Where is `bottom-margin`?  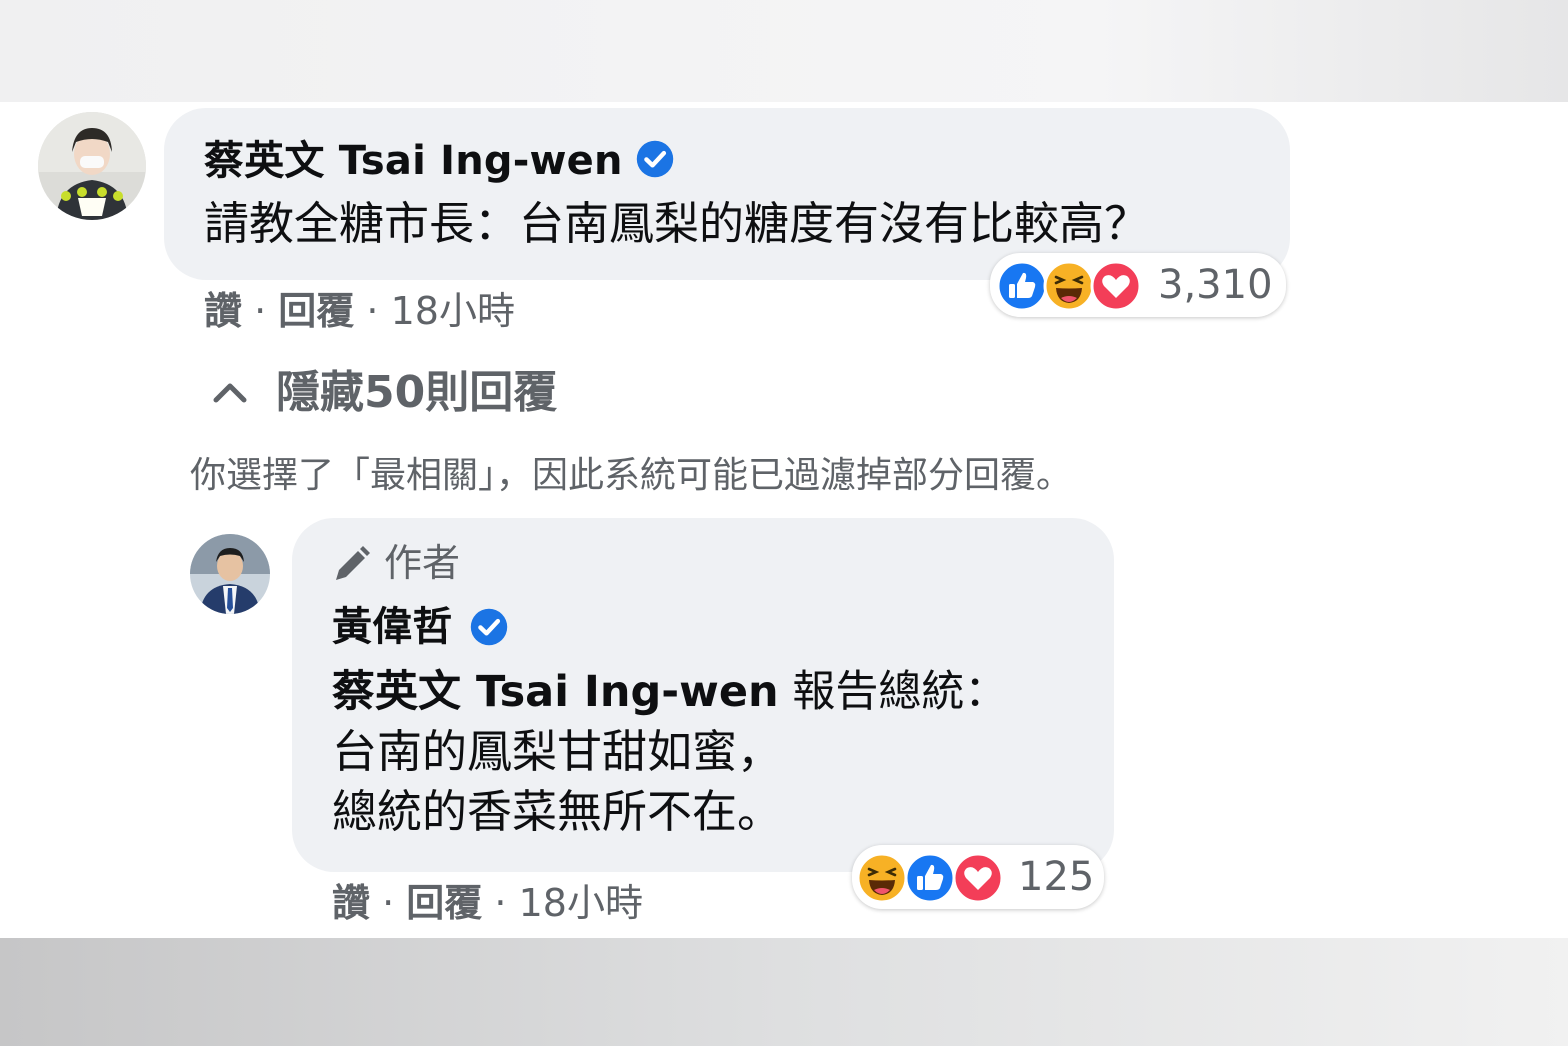 bottom-margin is located at coordinates (784, 992).